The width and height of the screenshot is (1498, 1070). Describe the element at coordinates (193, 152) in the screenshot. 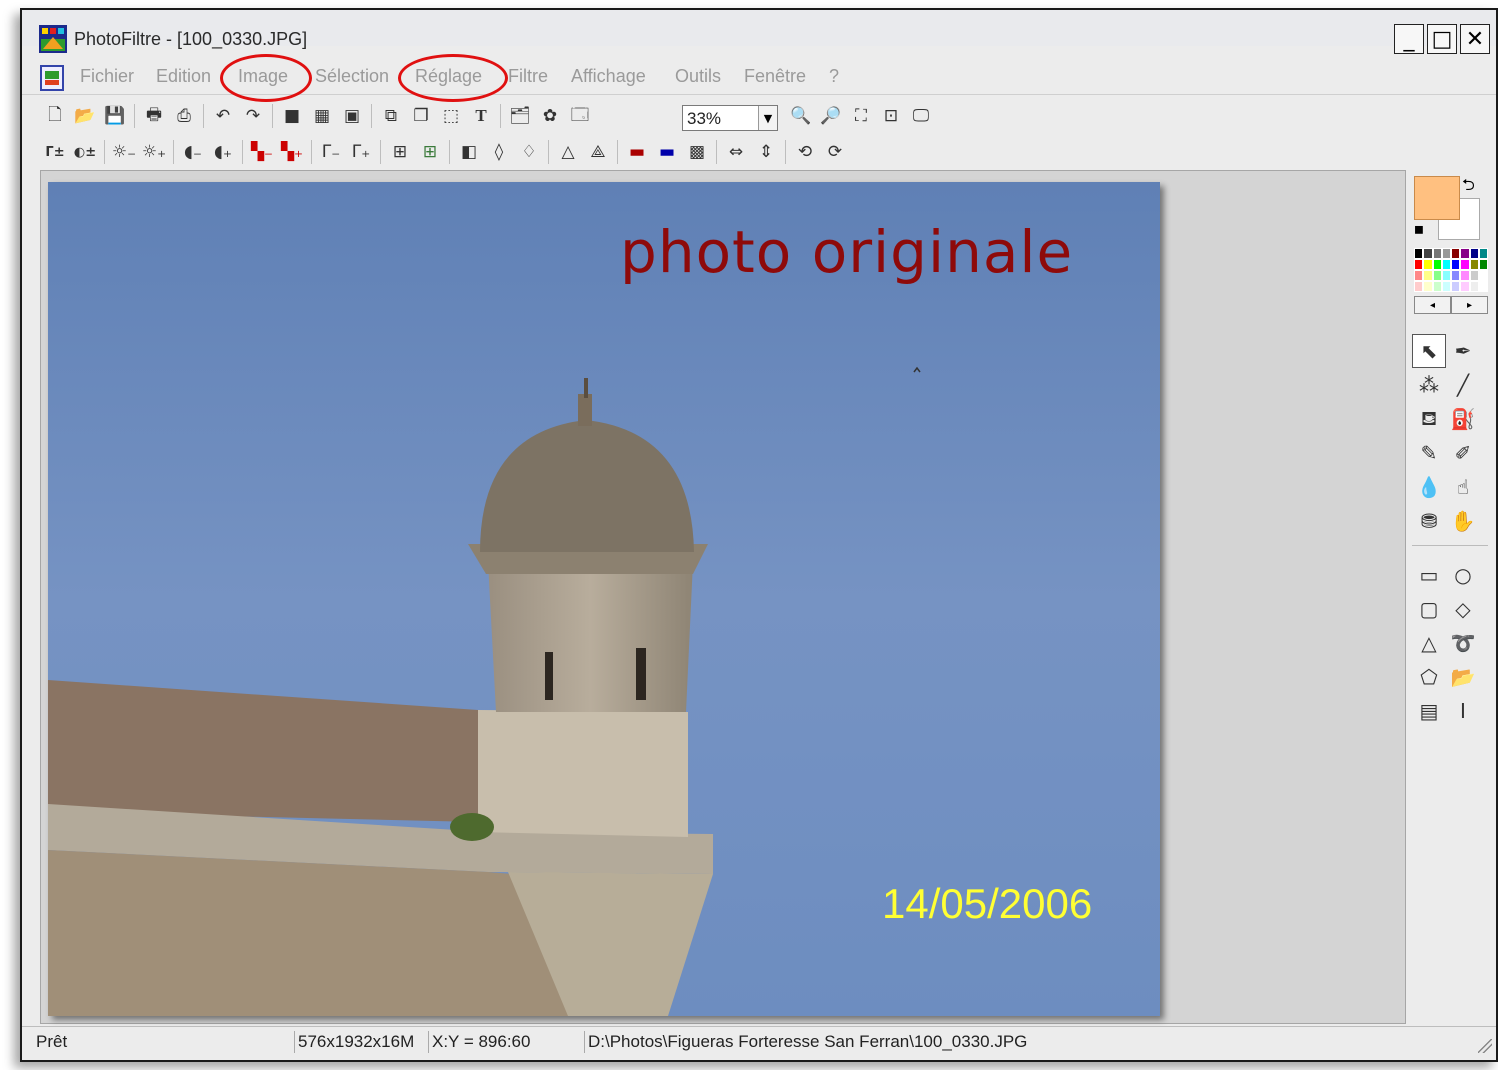

I see `contrast-minus-icon: ◖₋` at that location.